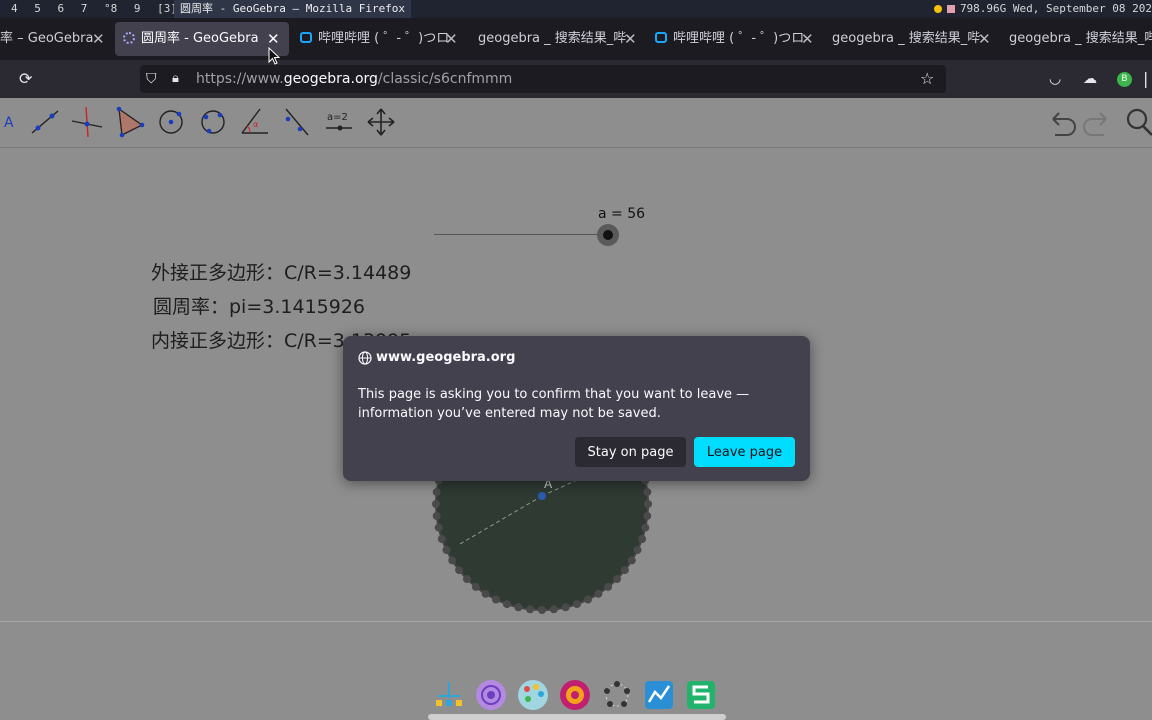  I want to click on redo-icon, so click(1095, 124).